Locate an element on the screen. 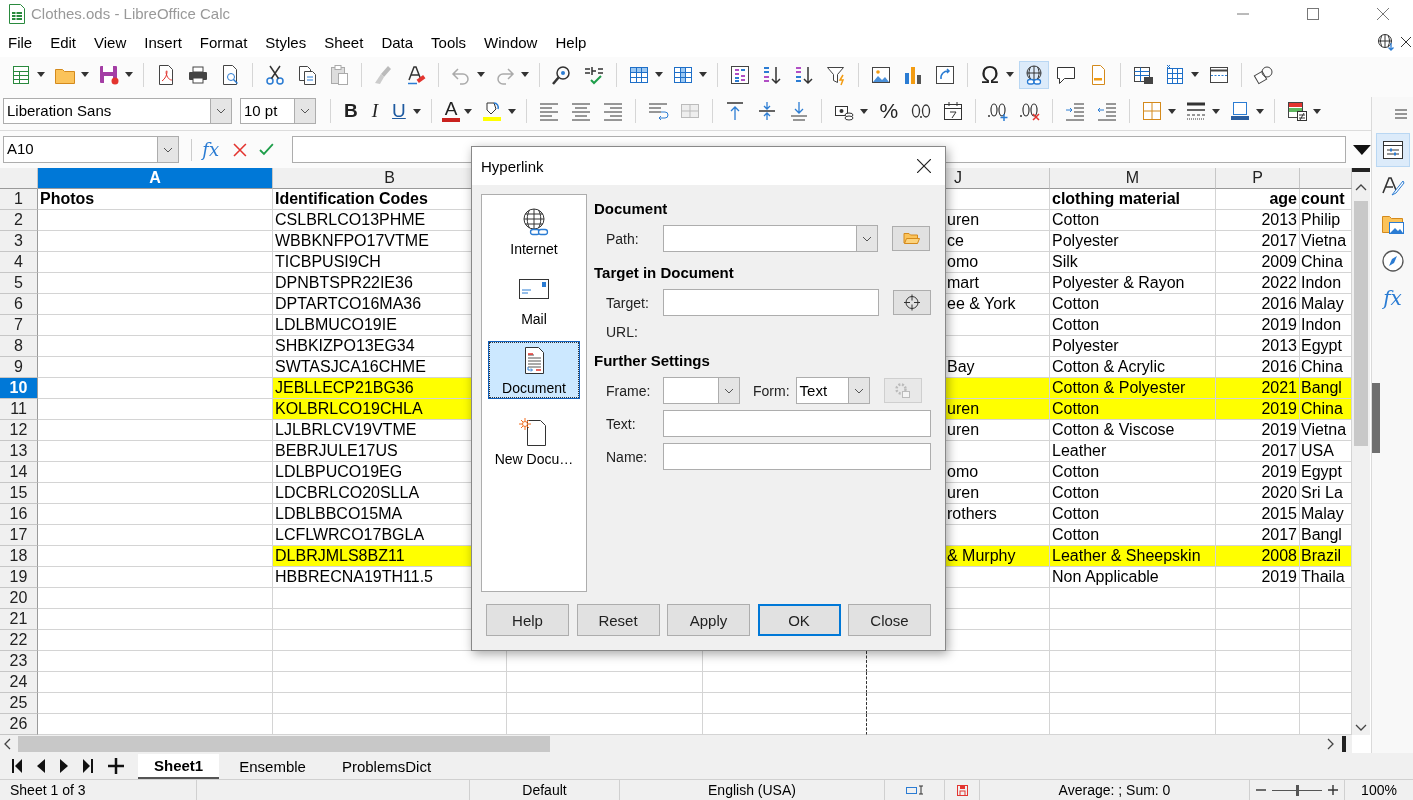  field-label: Text: is located at coordinates (621, 423).